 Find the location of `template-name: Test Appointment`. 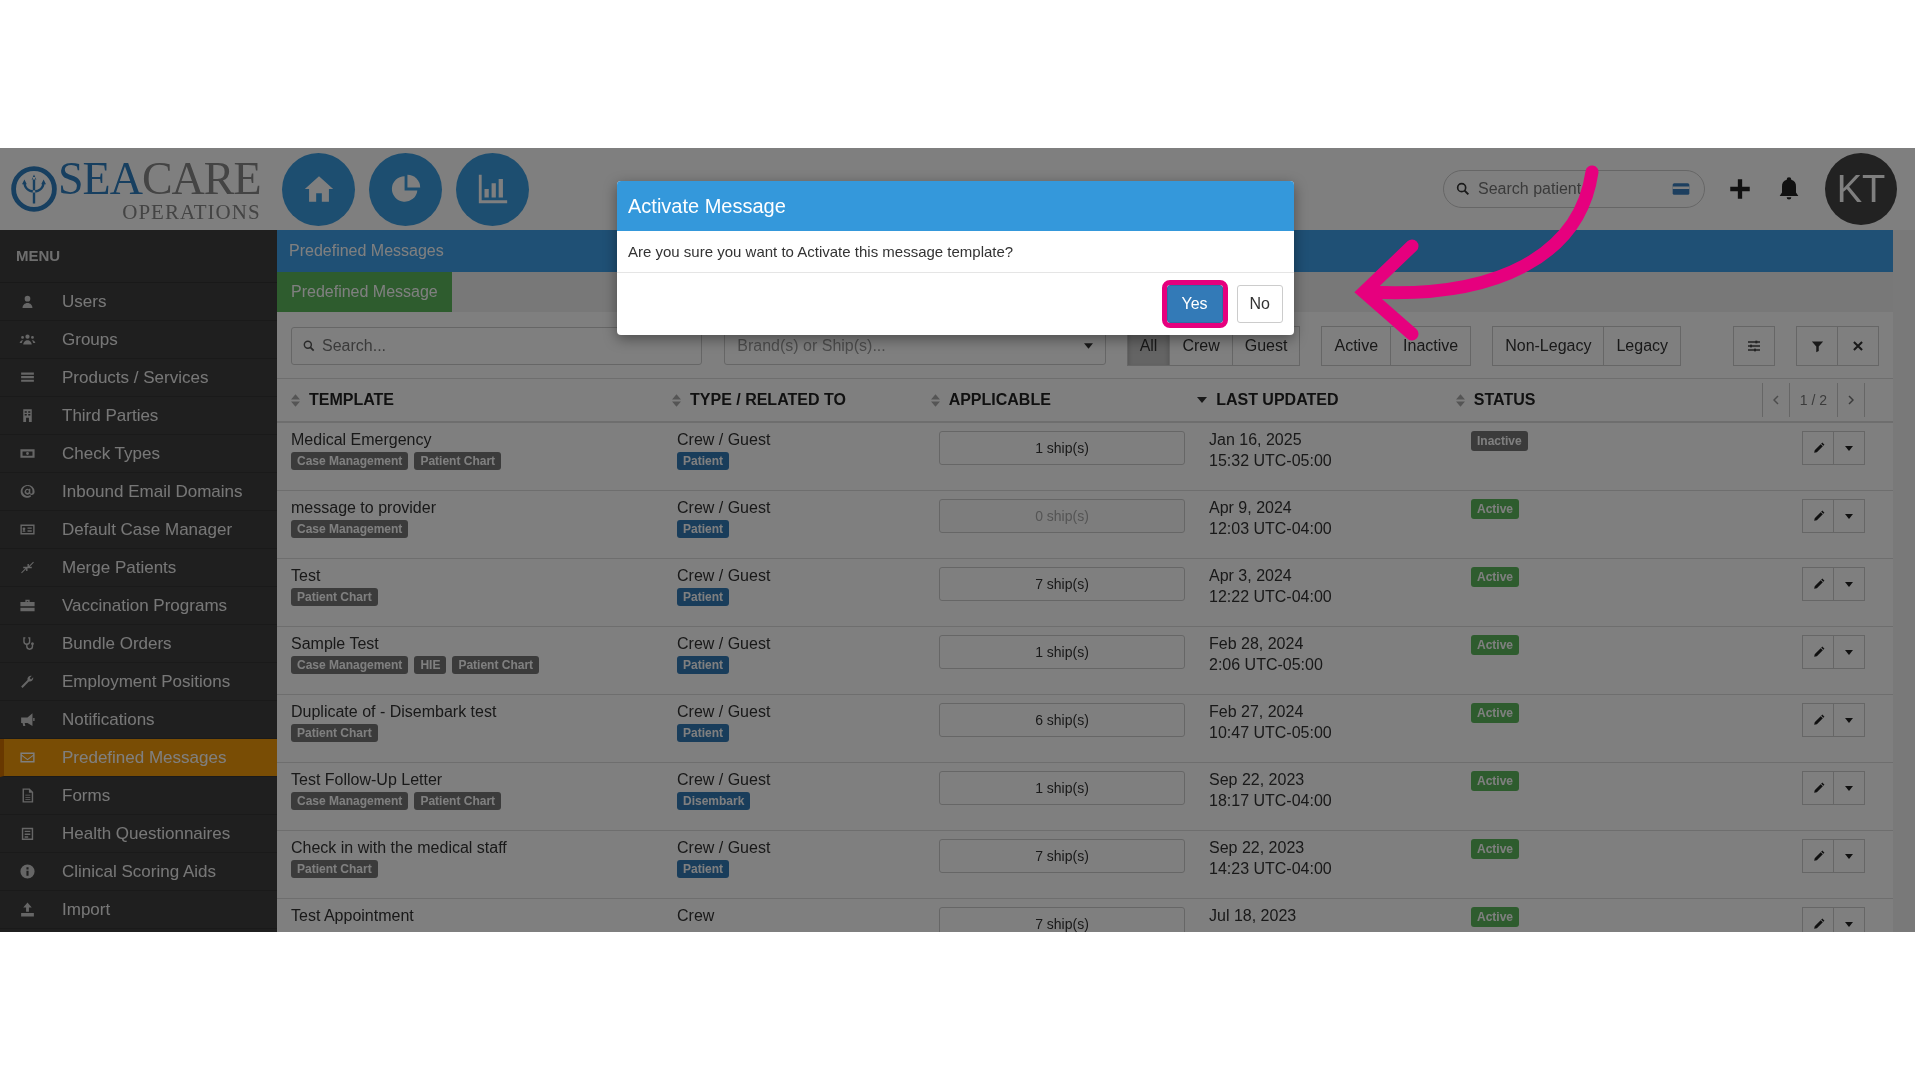

template-name: Test Appointment is located at coordinates (484, 916).